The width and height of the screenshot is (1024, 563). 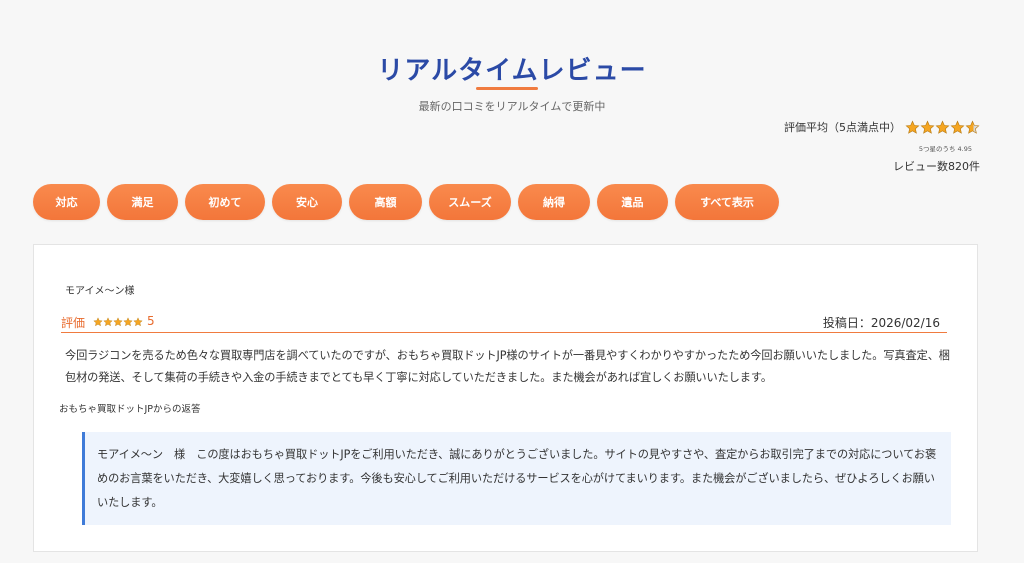 What do you see at coordinates (307, 202) in the screenshot?
I see `tag-button: 安心` at bounding box center [307, 202].